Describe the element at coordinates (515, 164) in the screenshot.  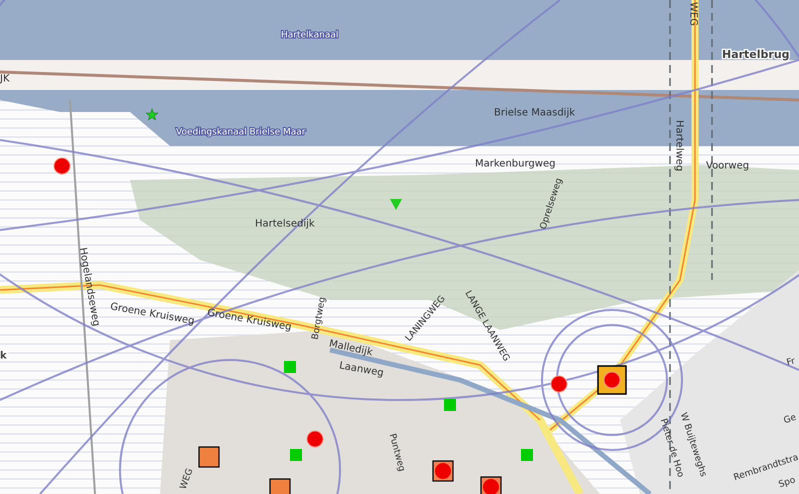
I see `street-label: Markenburgweg` at that location.